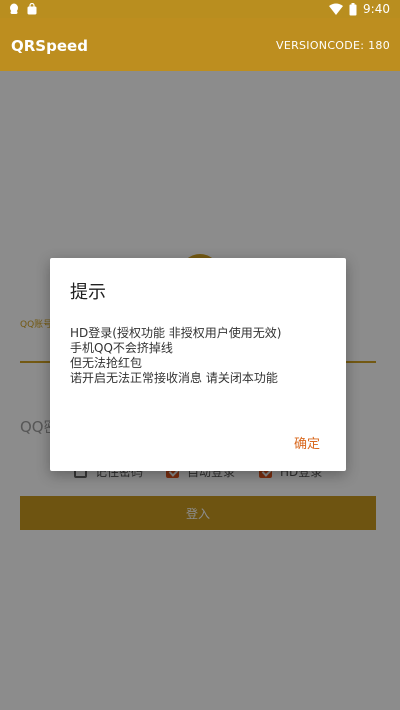 Image resolution: width=400 pixels, height=710 pixels. What do you see at coordinates (23, 9) in the screenshot?
I see `status-left` at bounding box center [23, 9].